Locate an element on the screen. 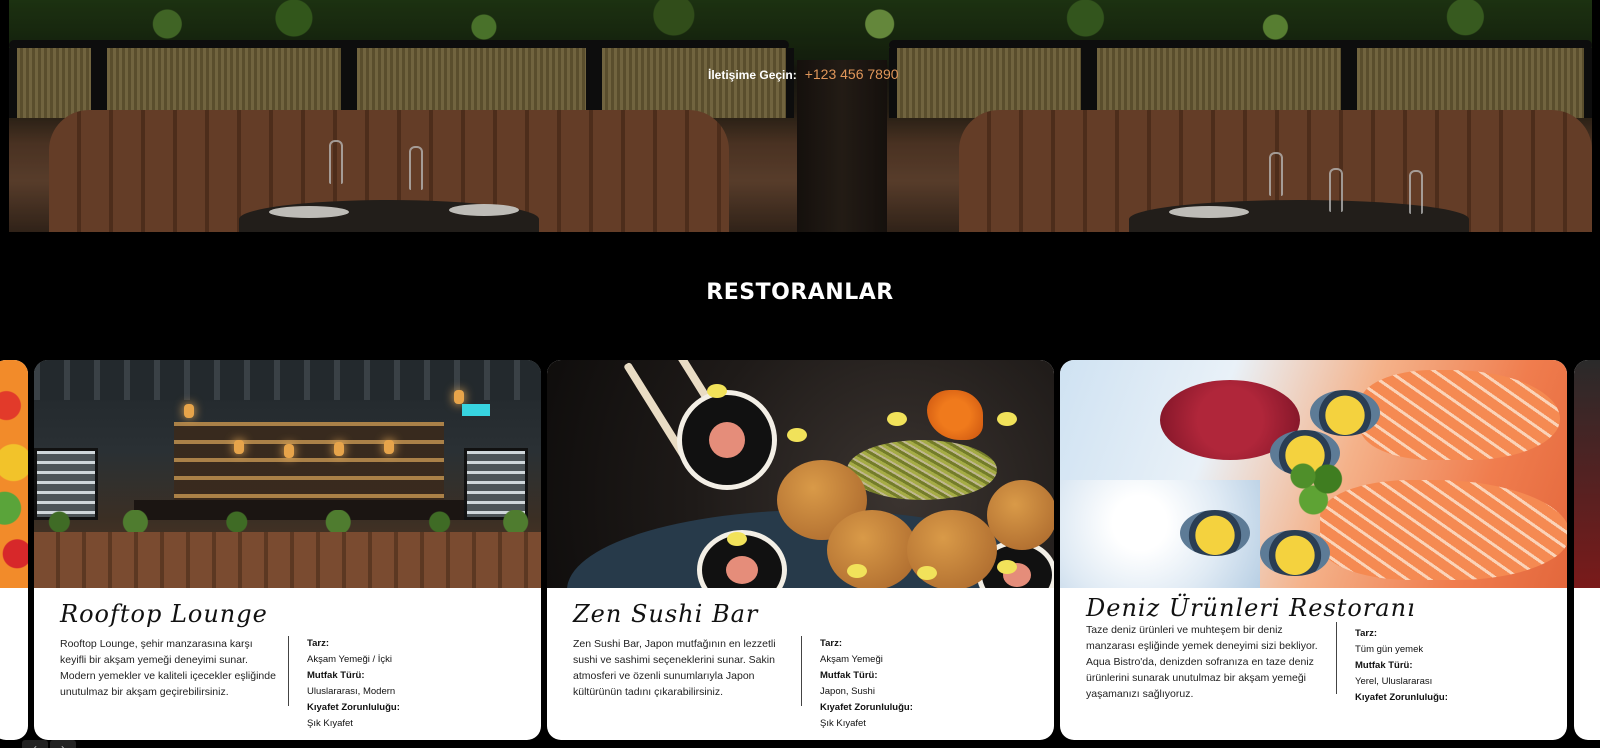  section-title: RESTORANLAR is located at coordinates (800, 292).